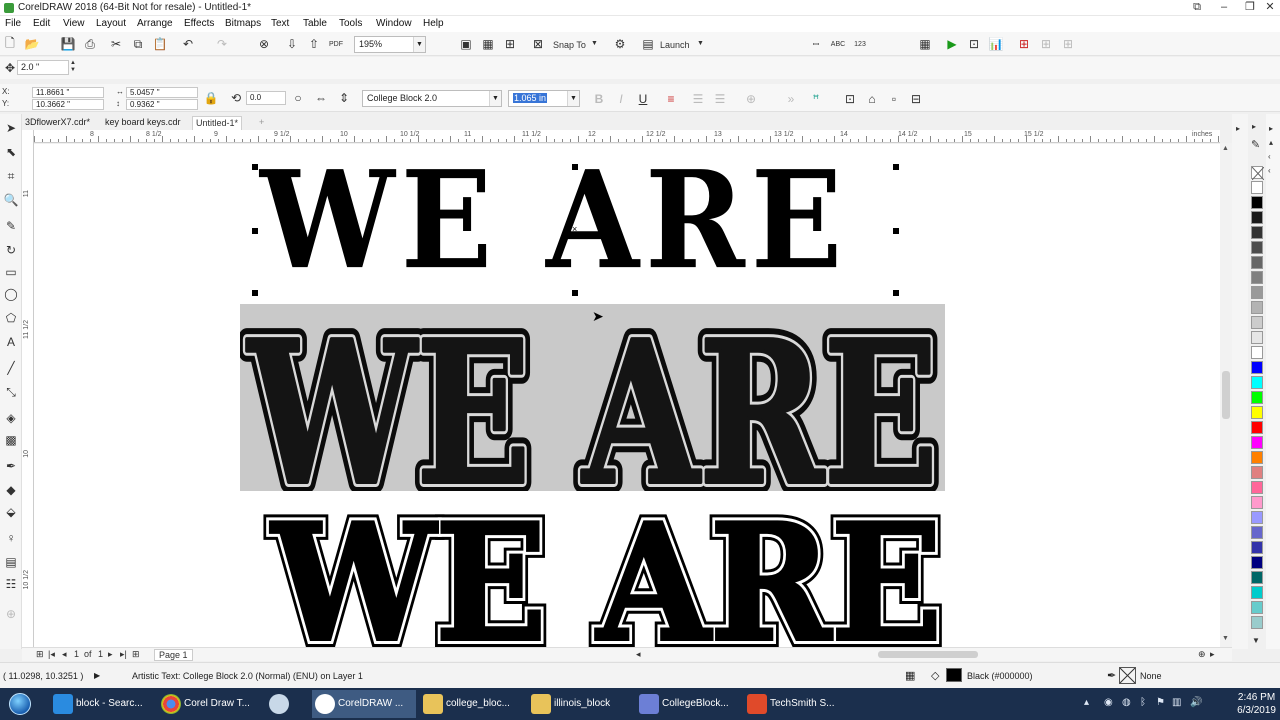  I want to click on export-icon: ⇧, so click(314, 44).